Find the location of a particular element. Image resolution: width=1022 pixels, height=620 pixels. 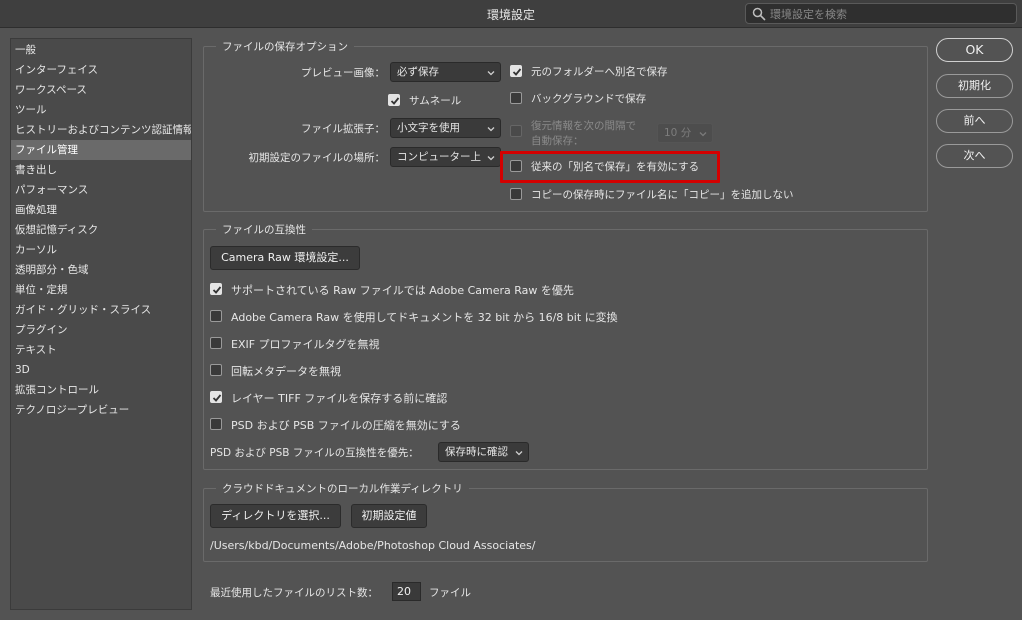

sidebar-item: 一般 is located at coordinates (101, 50).